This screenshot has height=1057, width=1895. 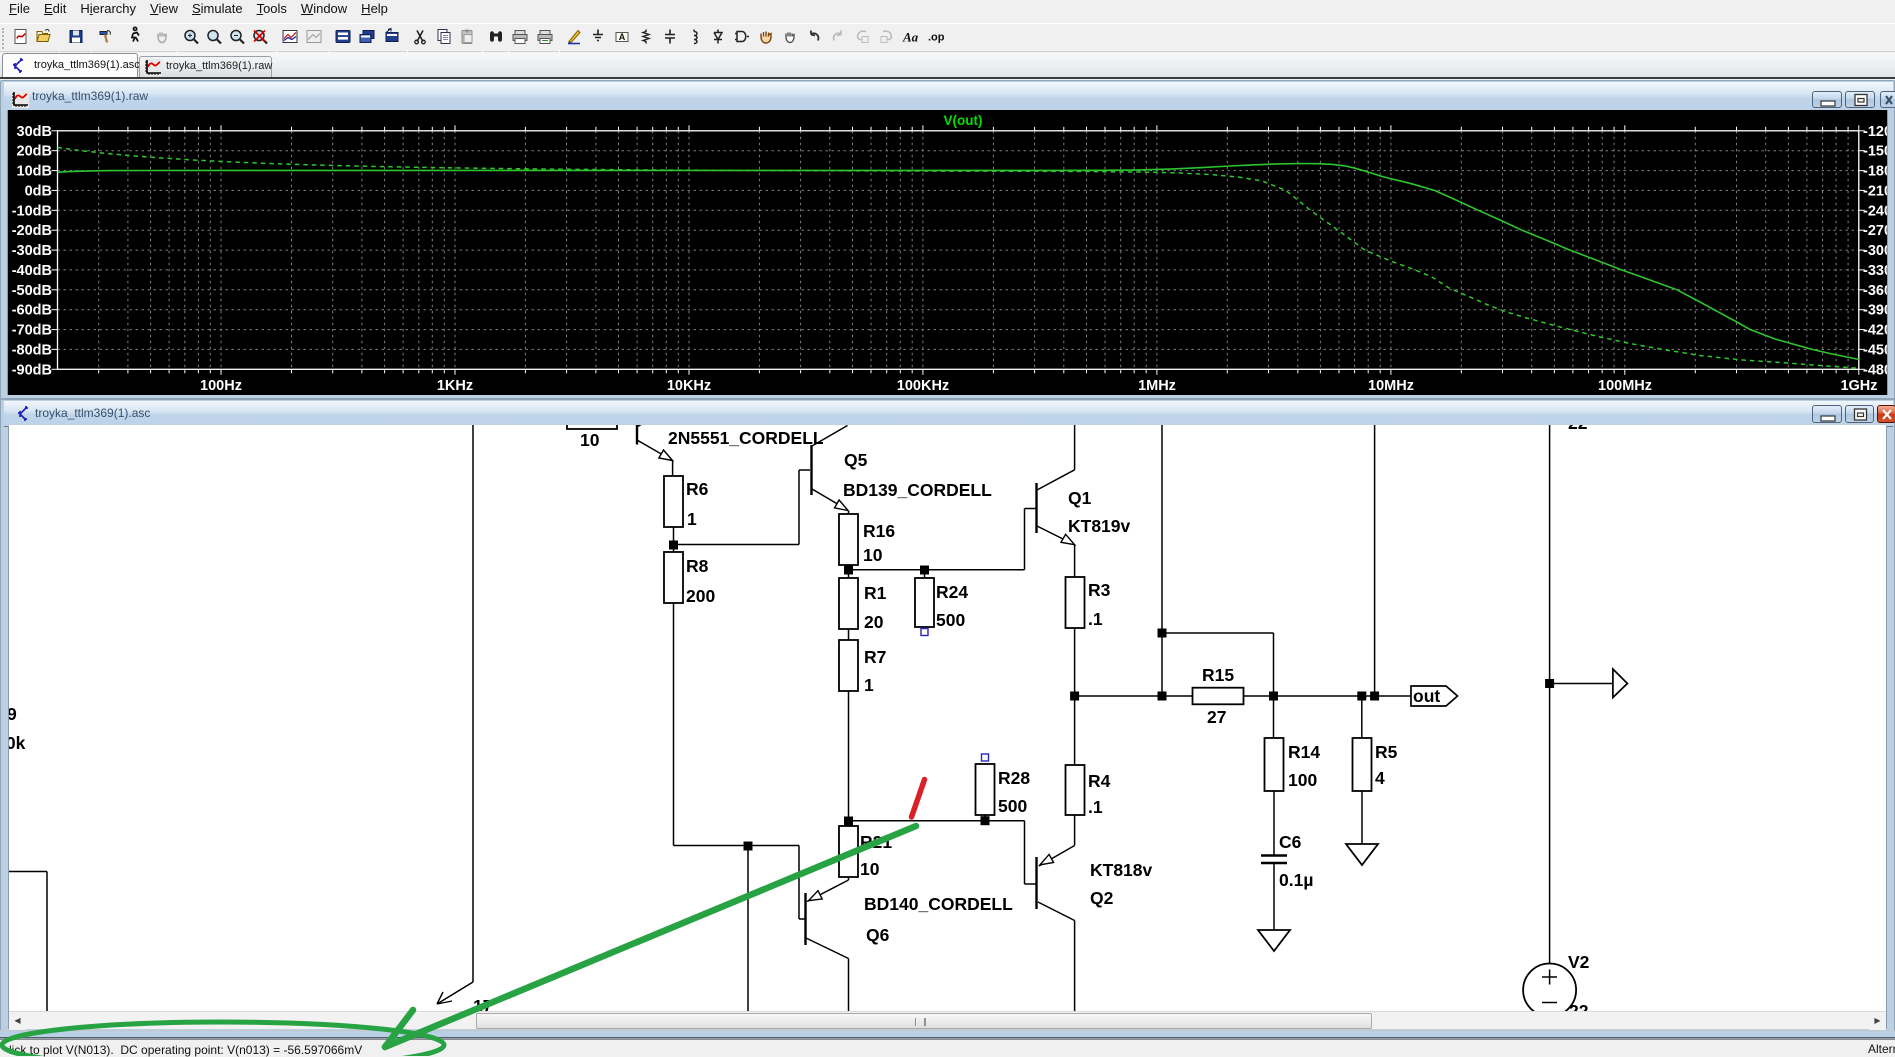 What do you see at coordinates (923, 386) in the screenshot?
I see `svg-text: 100KHz` at bounding box center [923, 386].